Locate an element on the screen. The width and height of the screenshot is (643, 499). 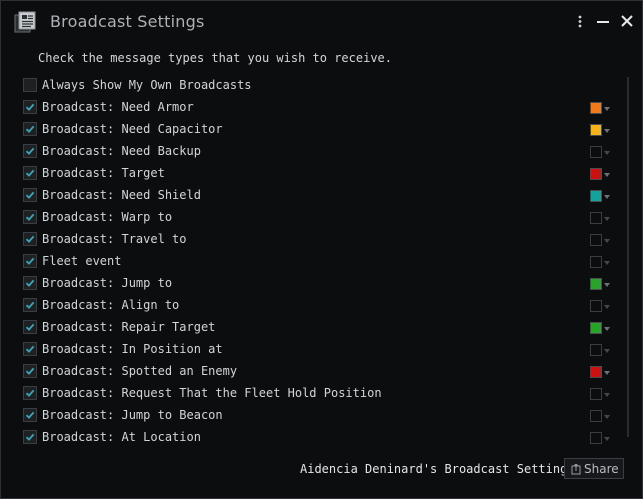
list-item: Broadcast: Need Armor is located at coordinates (311, 108).